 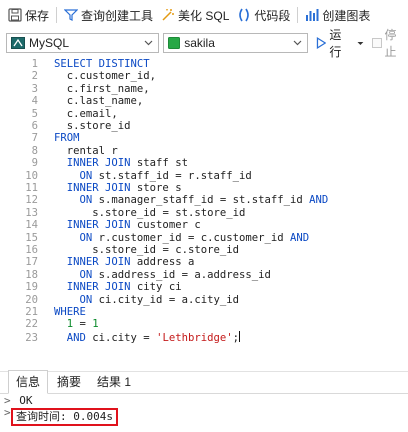 What do you see at coordinates (204, 64) in the screenshot?
I see `code-line: 1SELECT DISTINCT` at bounding box center [204, 64].